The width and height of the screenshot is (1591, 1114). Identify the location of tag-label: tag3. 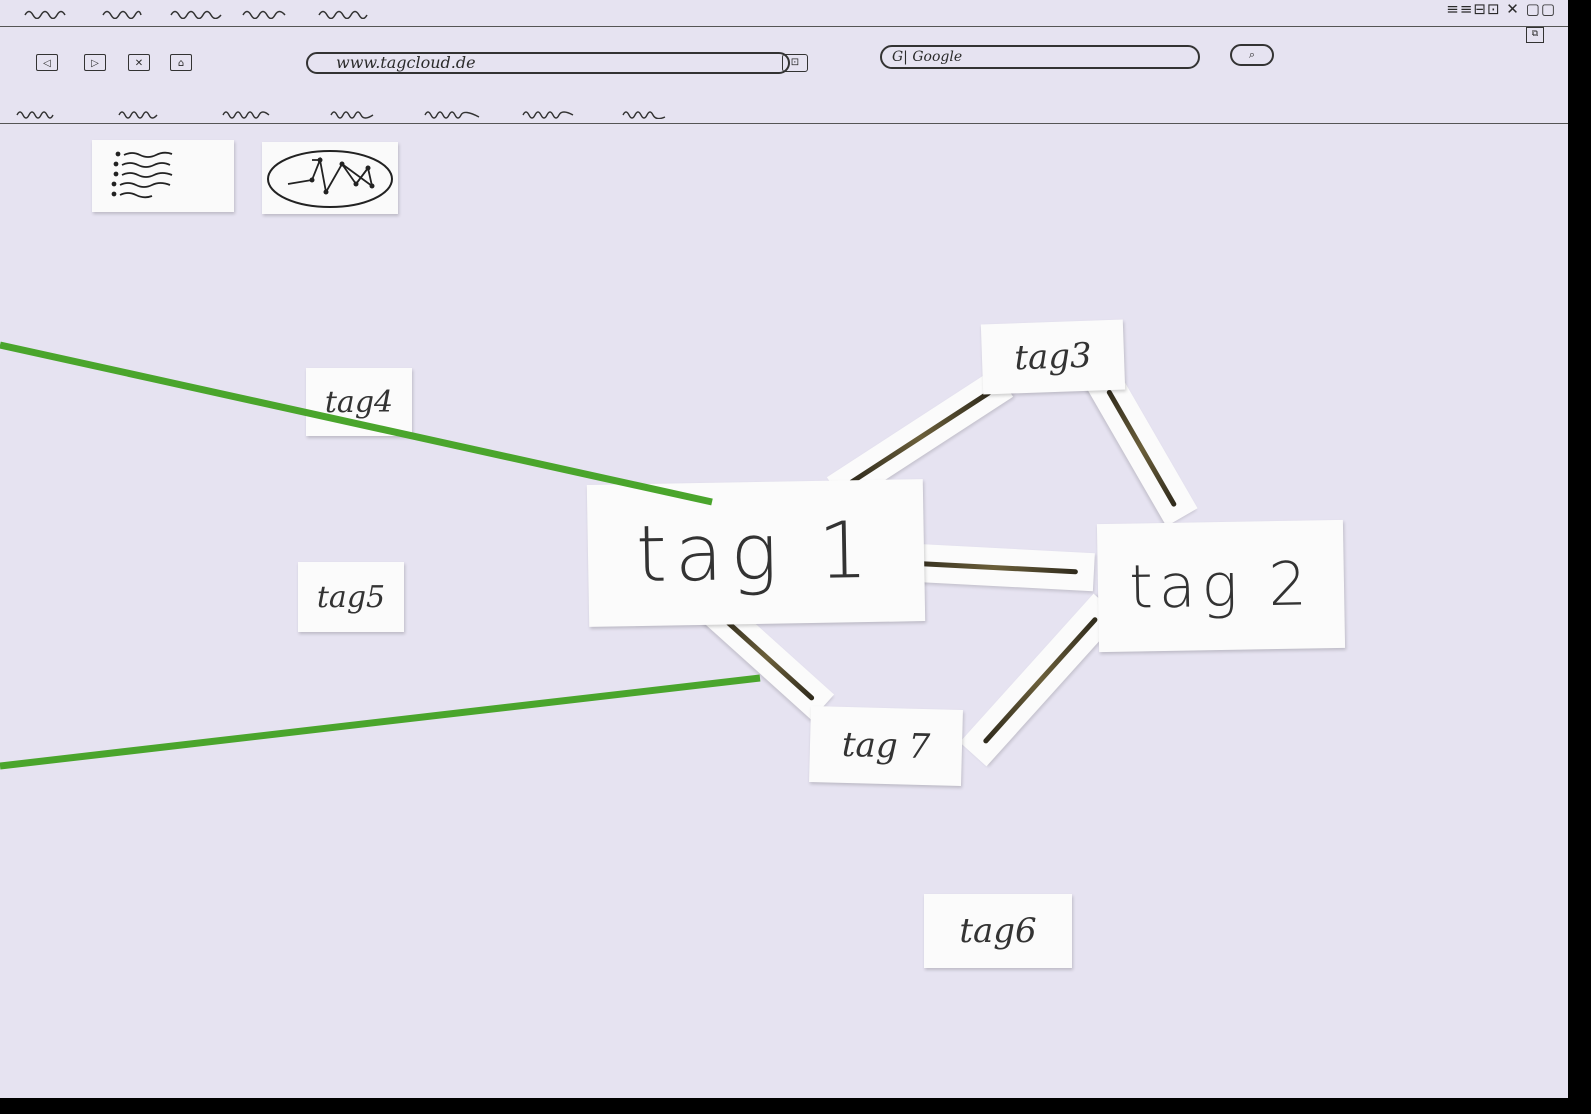
(1053, 357).